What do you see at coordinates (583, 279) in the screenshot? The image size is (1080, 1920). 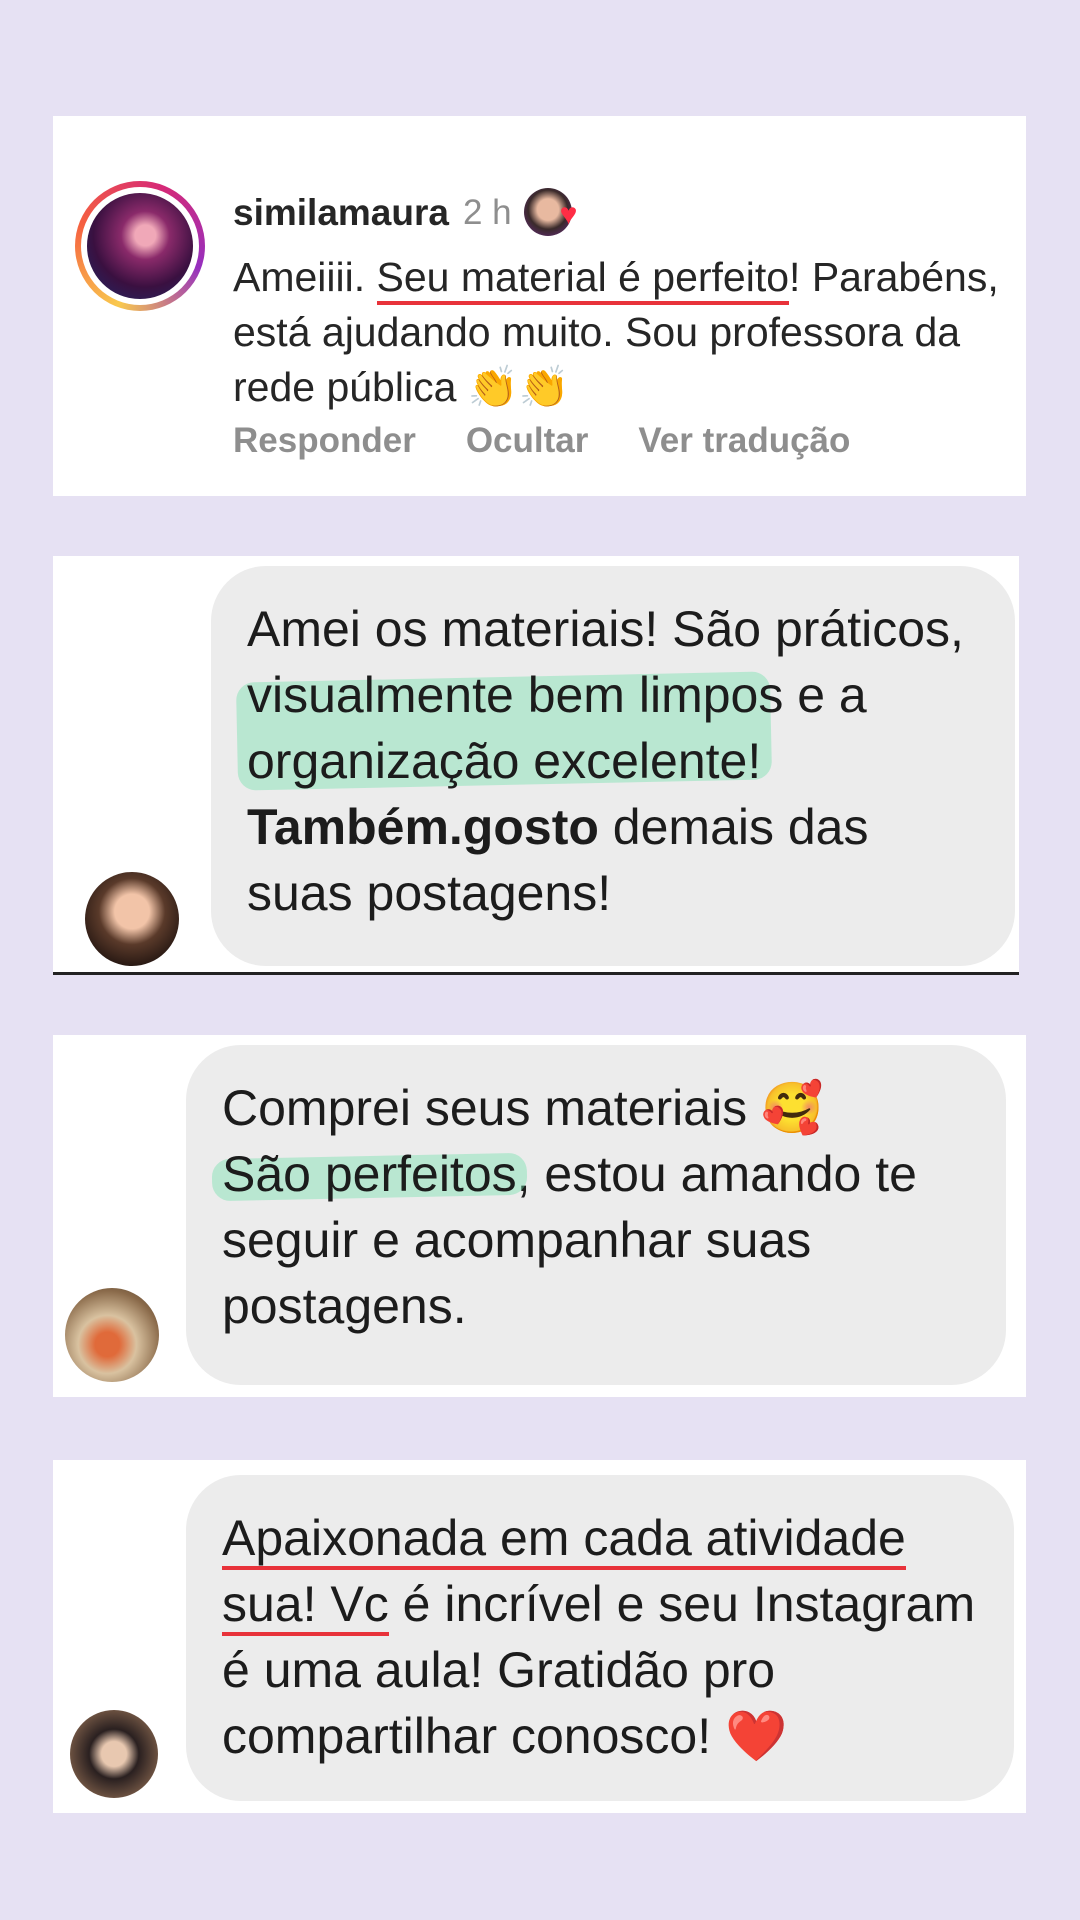 I see `comment-underlined-text: Seu material é perfeito` at bounding box center [583, 279].